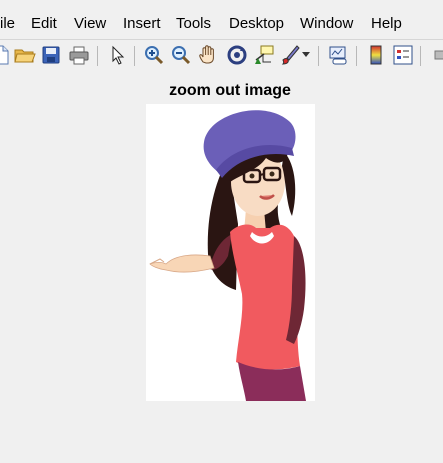  I want to click on menu-file: ile, so click(7, 20).